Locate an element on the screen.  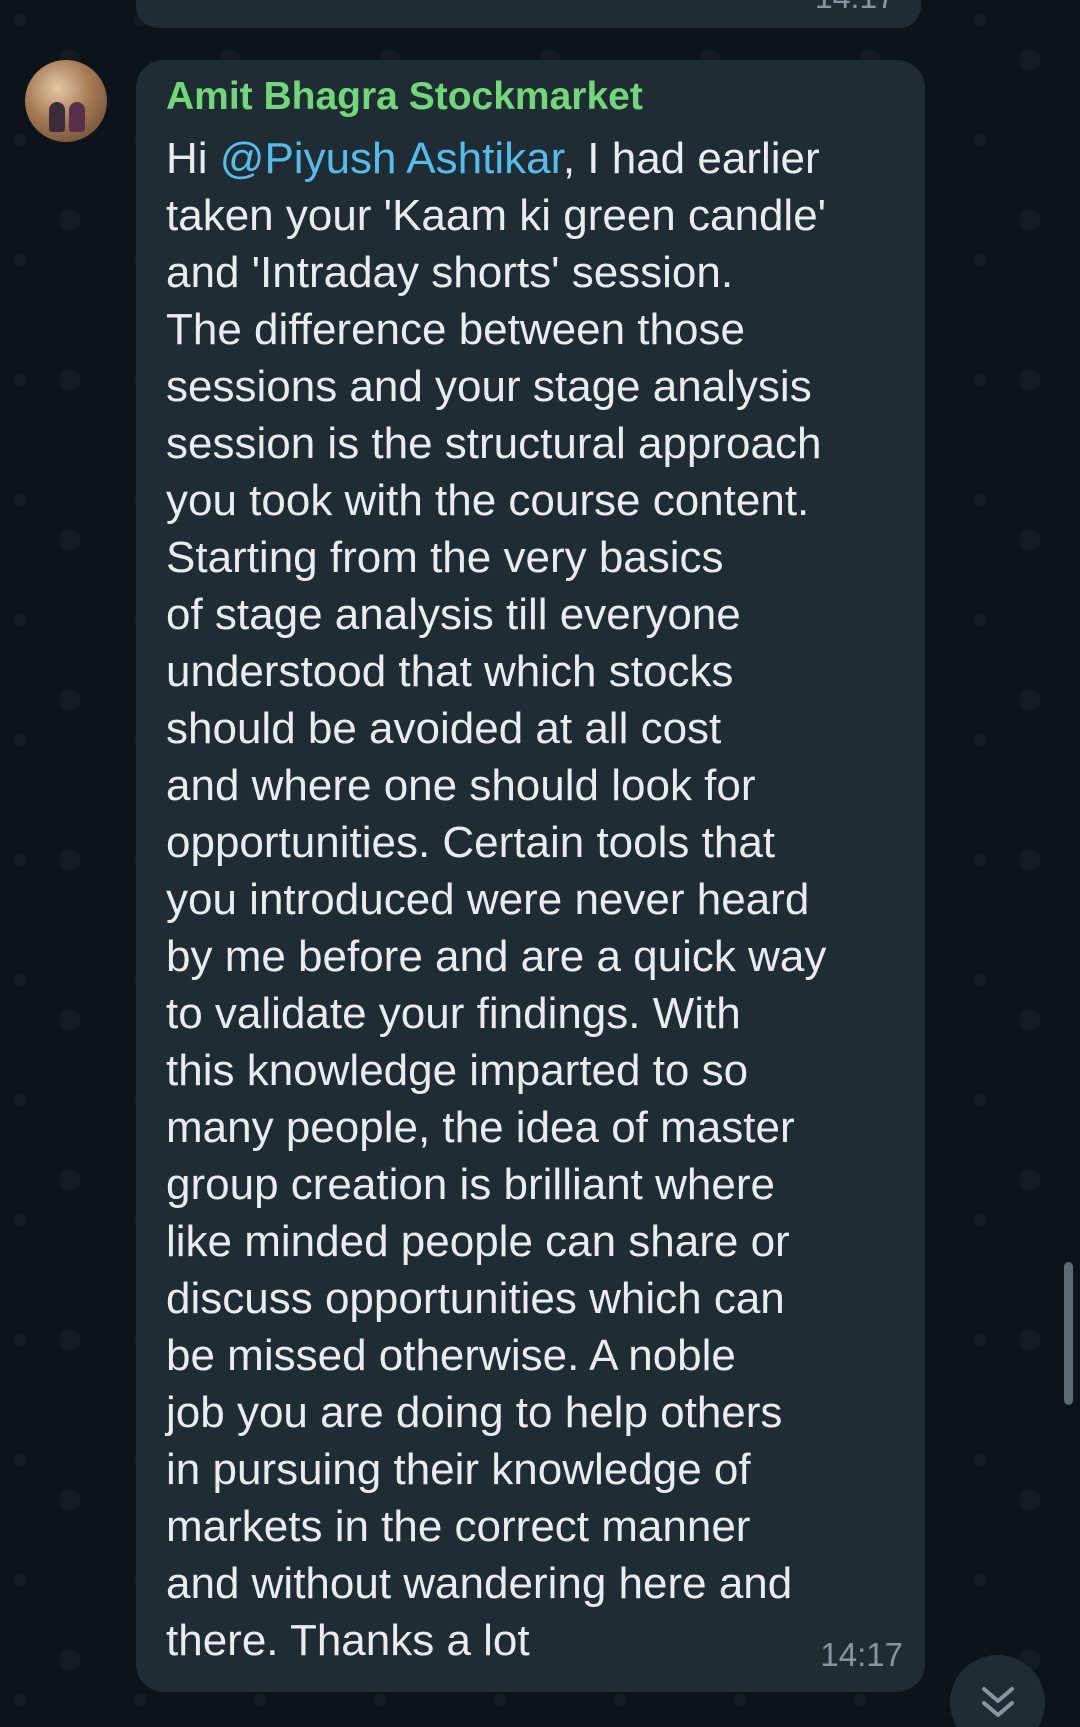
message-line: this knowledge imparted to so is located at coordinates (457, 1070).